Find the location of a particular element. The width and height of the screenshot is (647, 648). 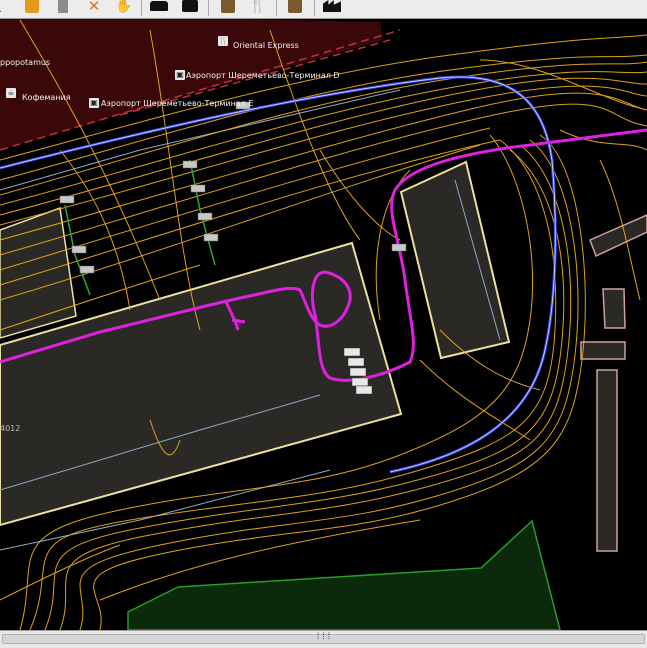

horizontal-scrollbar: ⁞⁞⁞ is located at coordinates (323, 639).